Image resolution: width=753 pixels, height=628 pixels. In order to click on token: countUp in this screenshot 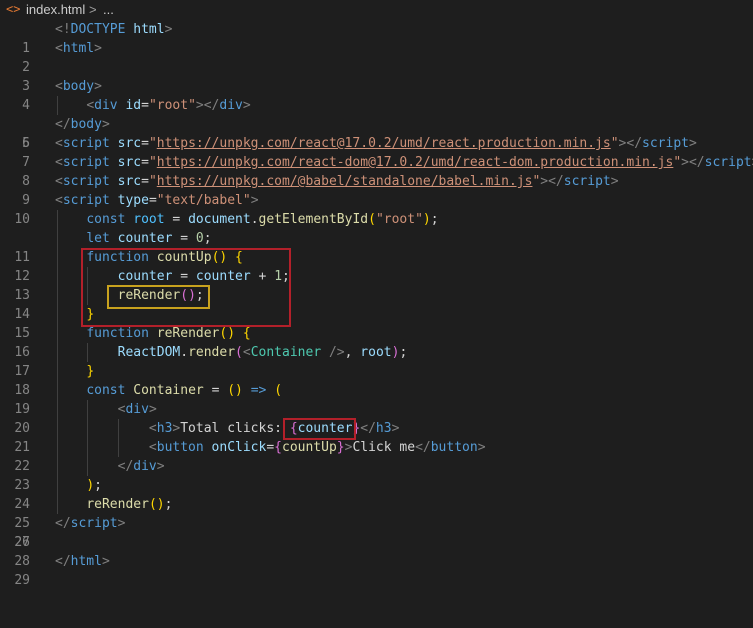, I will do `click(309, 447)`.